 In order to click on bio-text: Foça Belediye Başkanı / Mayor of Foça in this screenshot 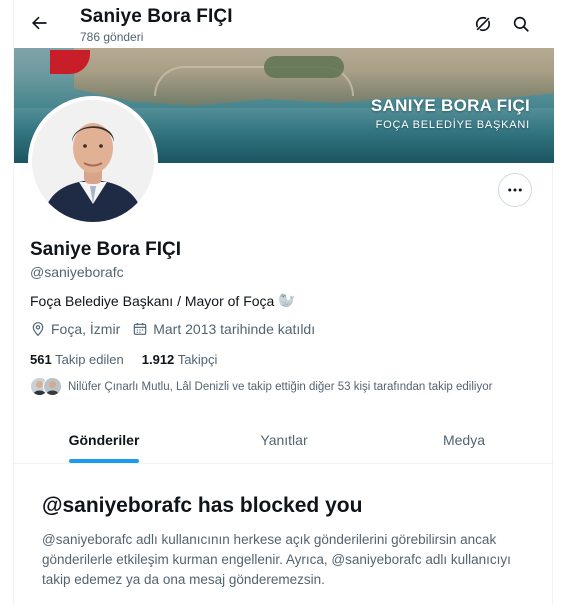, I will do `click(152, 300)`.